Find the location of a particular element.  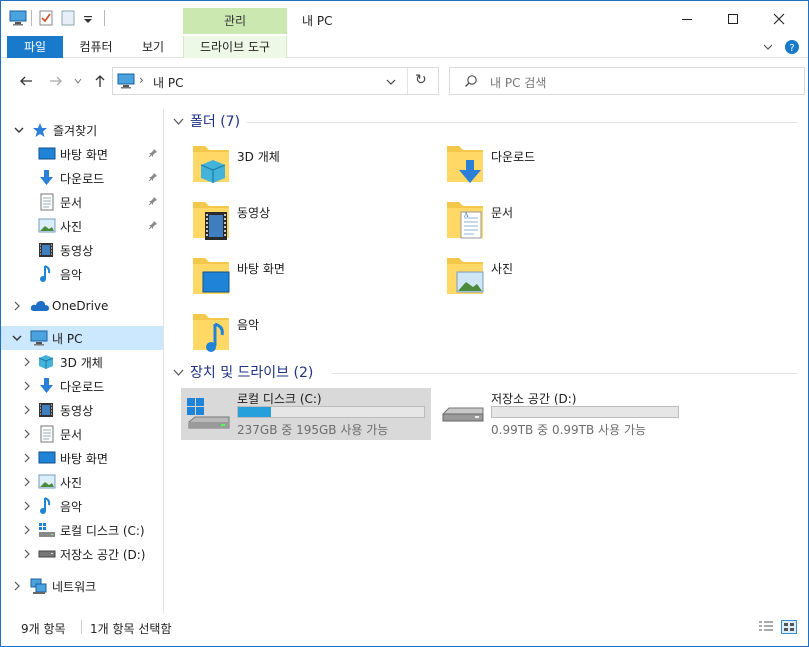

search-placeholder: 내 PC 검색 is located at coordinates (518, 83).